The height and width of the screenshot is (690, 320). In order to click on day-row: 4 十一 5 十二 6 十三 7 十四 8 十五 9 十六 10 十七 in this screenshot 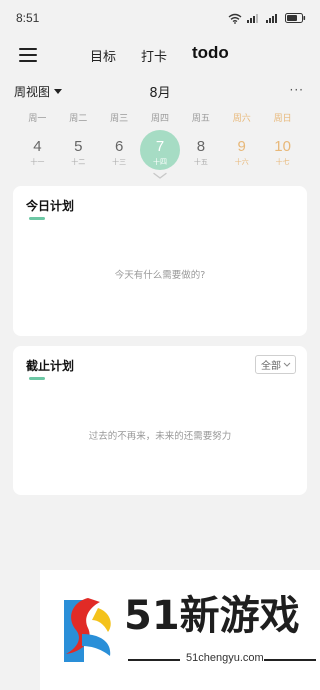, I will do `click(160, 150)`.